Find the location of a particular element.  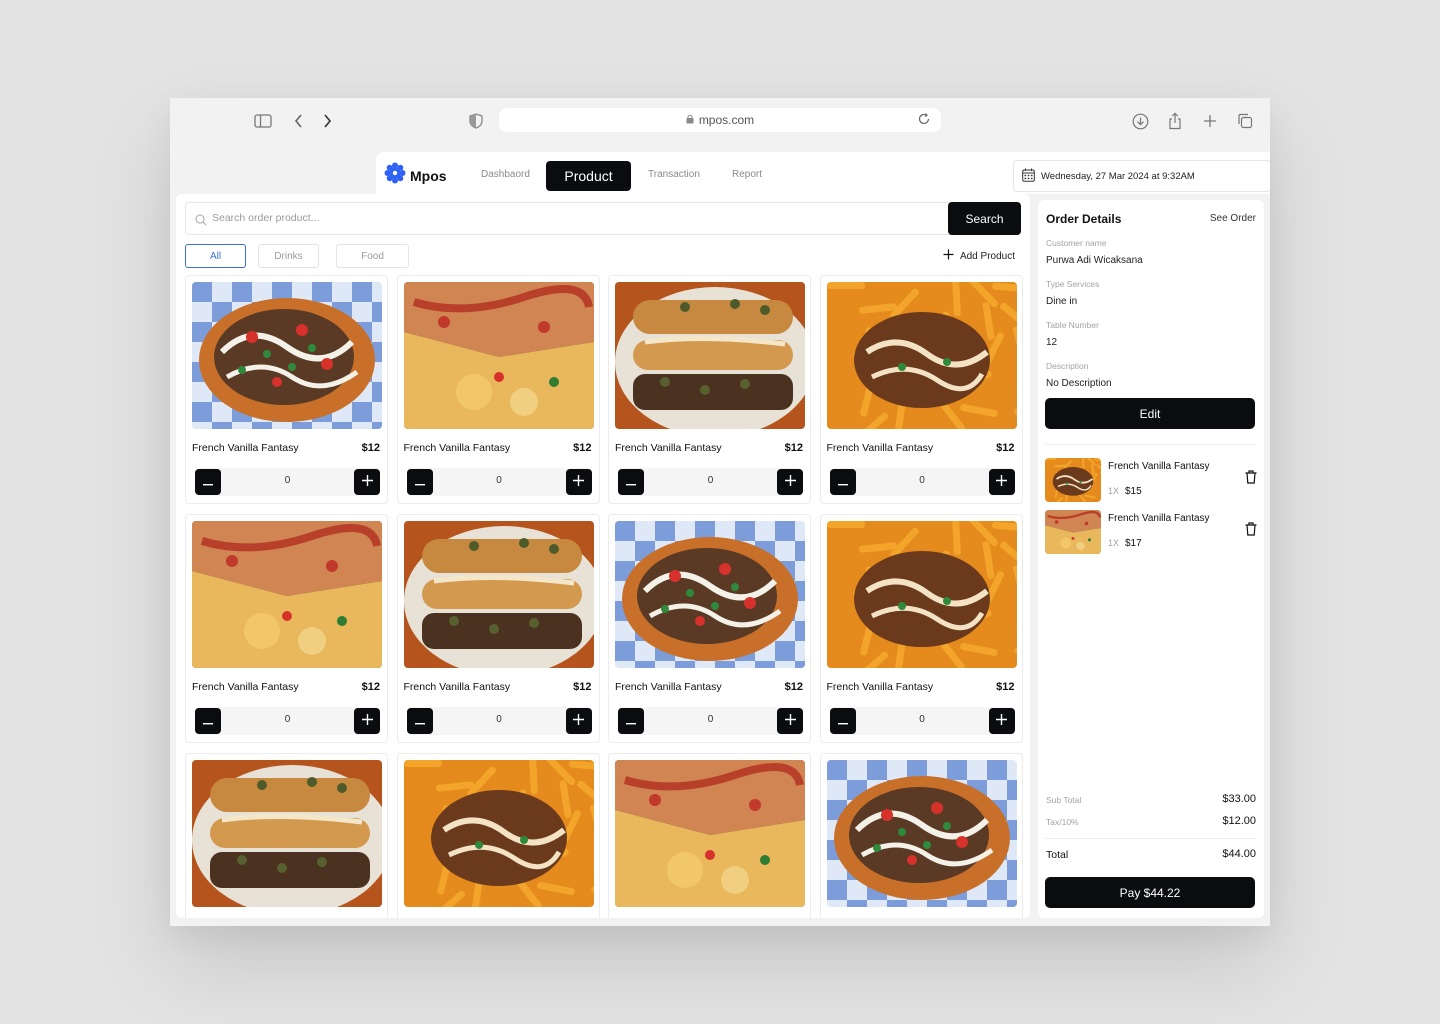

brand-name: Mpos is located at coordinates (428, 175).